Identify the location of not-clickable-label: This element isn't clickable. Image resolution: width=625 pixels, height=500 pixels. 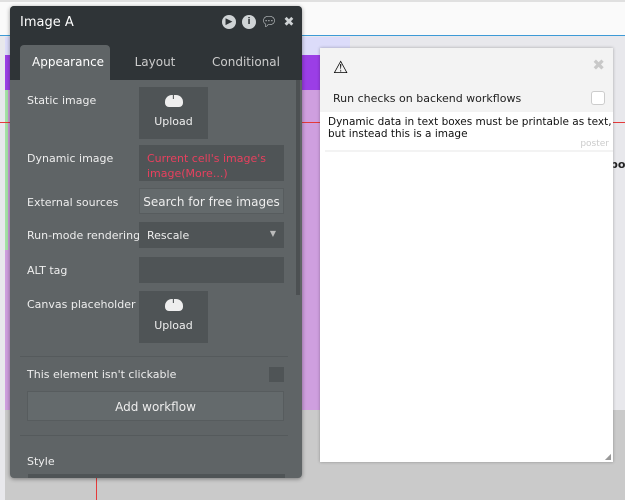
(102, 374).